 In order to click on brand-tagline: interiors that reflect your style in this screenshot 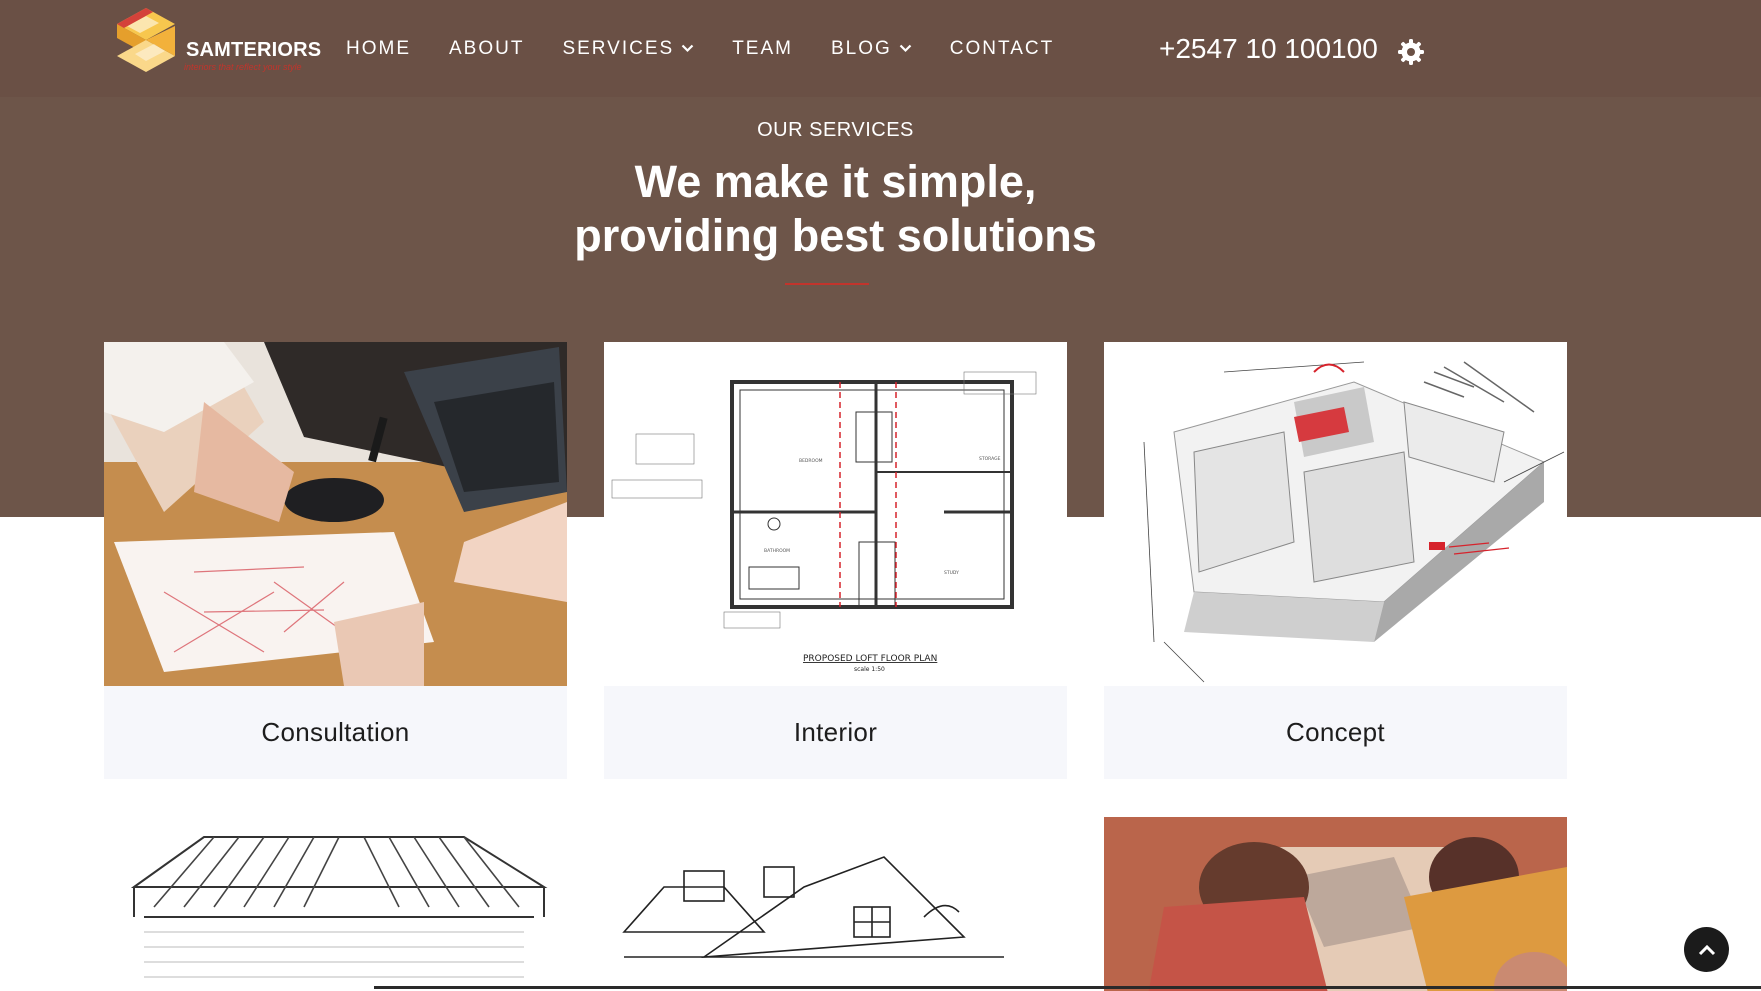, I will do `click(243, 67)`.